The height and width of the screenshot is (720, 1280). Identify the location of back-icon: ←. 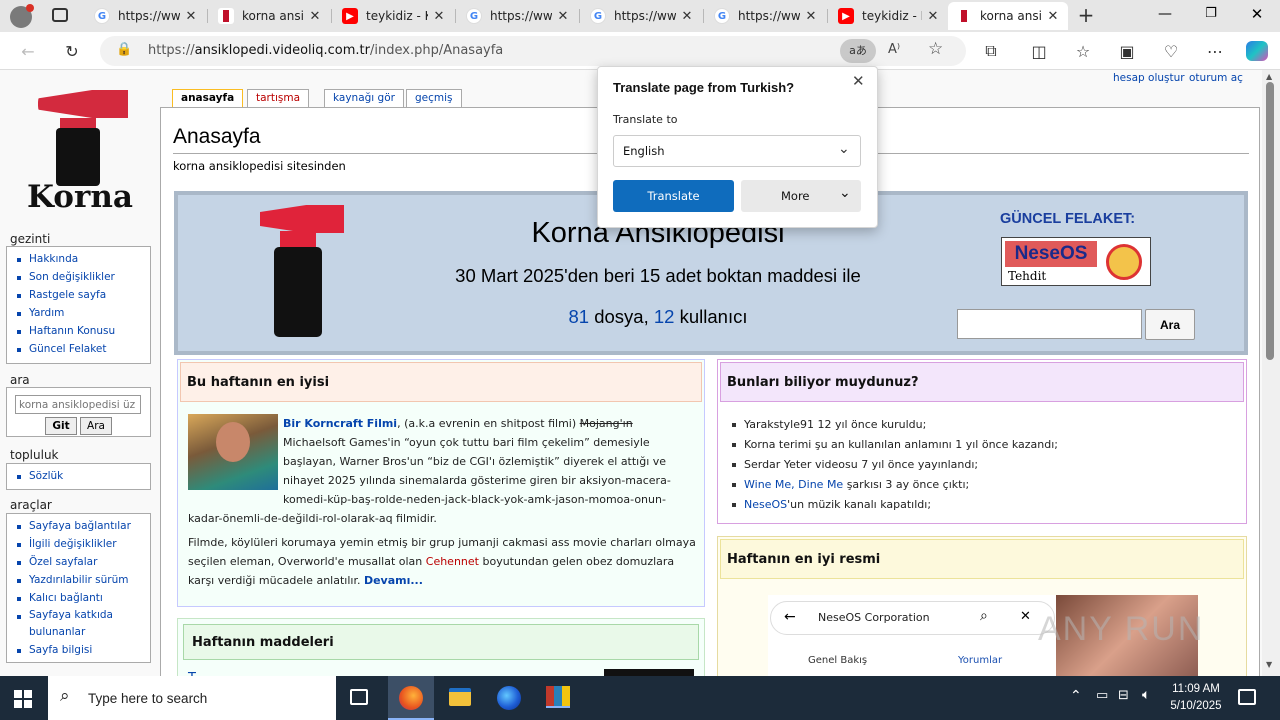
(28, 51).